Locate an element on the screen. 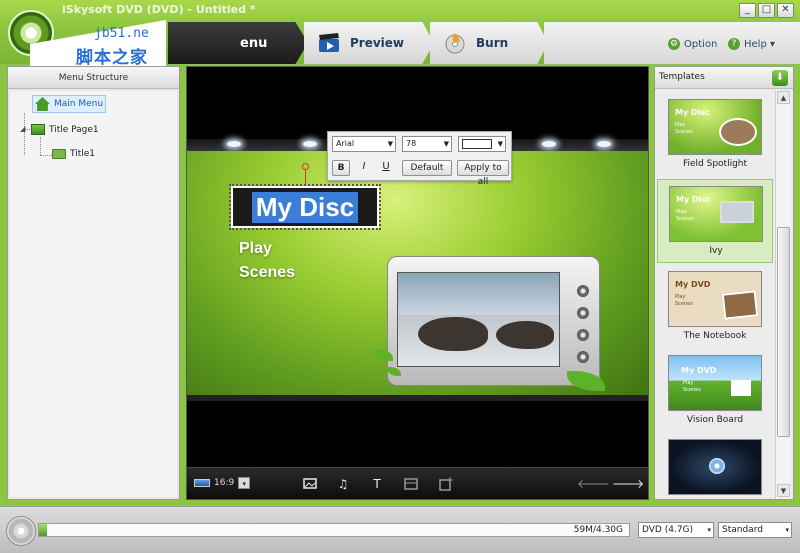 Image resolution: width=800 pixels, height=553 pixels. template-item-field-spotlight: My Disc Play Scenes Field Spotlight is located at coordinates (715, 135).